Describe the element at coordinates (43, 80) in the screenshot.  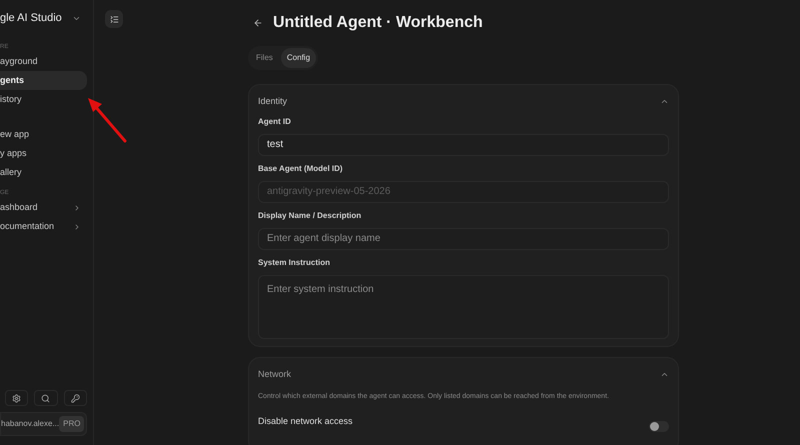
I see `nav-item: gents` at that location.